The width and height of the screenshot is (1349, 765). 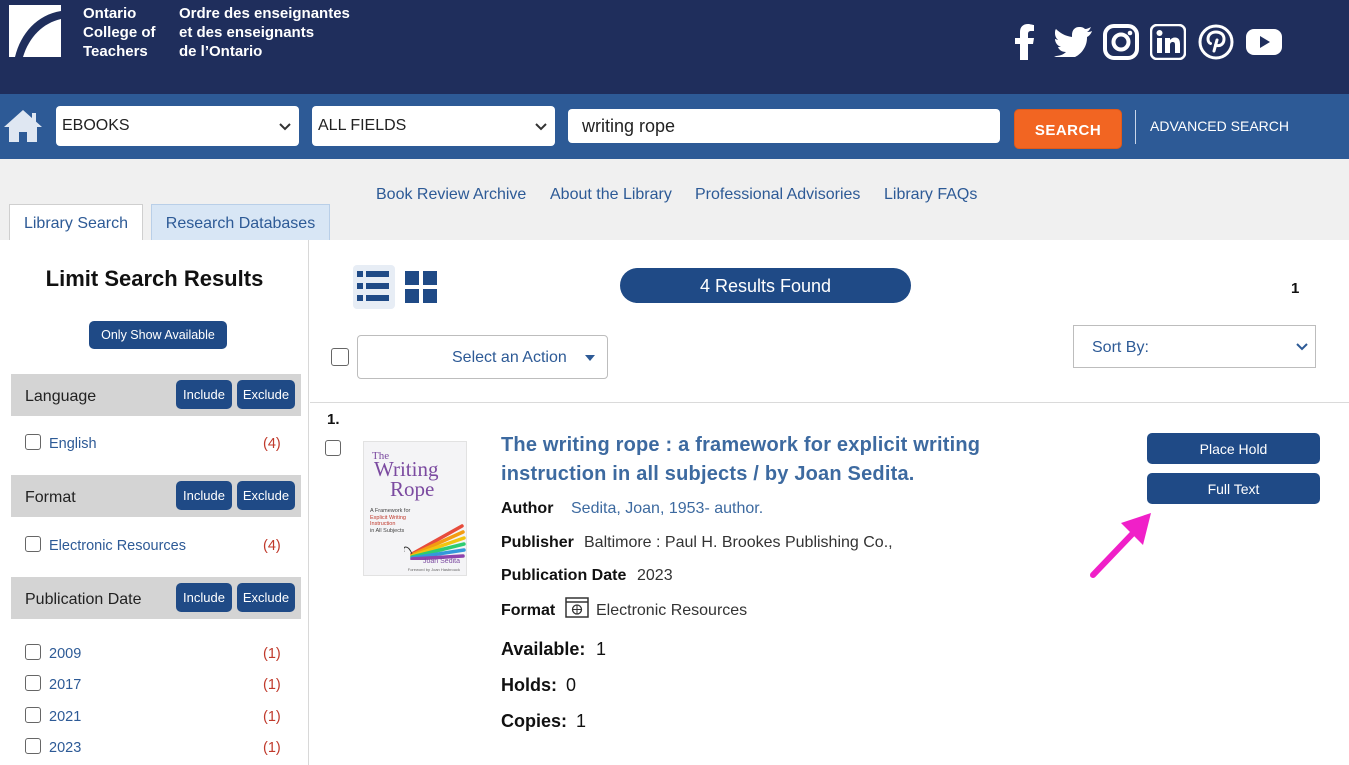 What do you see at coordinates (433, 569) in the screenshot?
I see `cover-text: Foreword by Joan Hasbrouck` at bounding box center [433, 569].